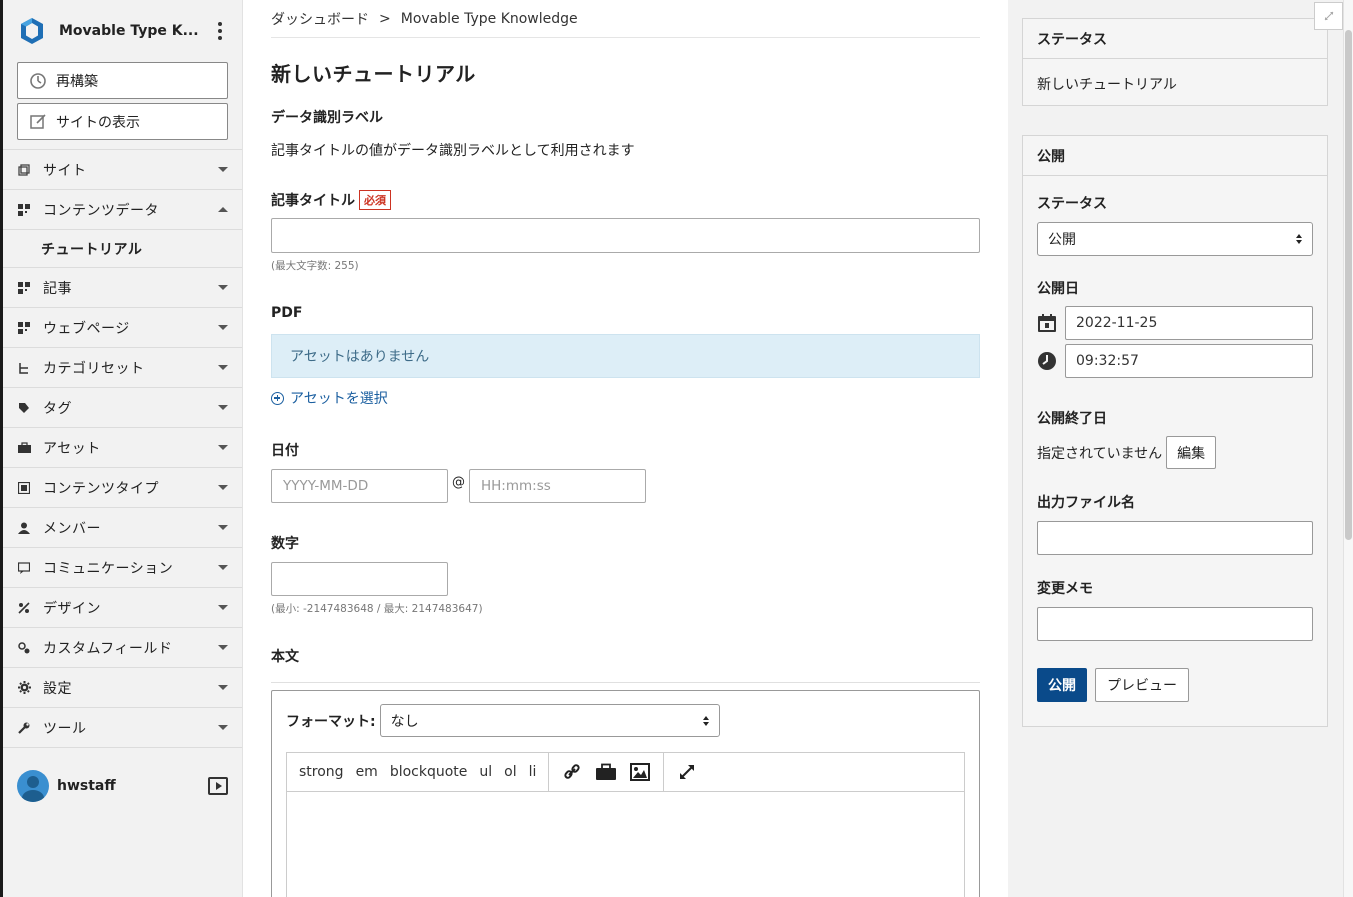  What do you see at coordinates (1142, 685) in the screenshot?
I see `preview-button: プレビュー` at bounding box center [1142, 685].